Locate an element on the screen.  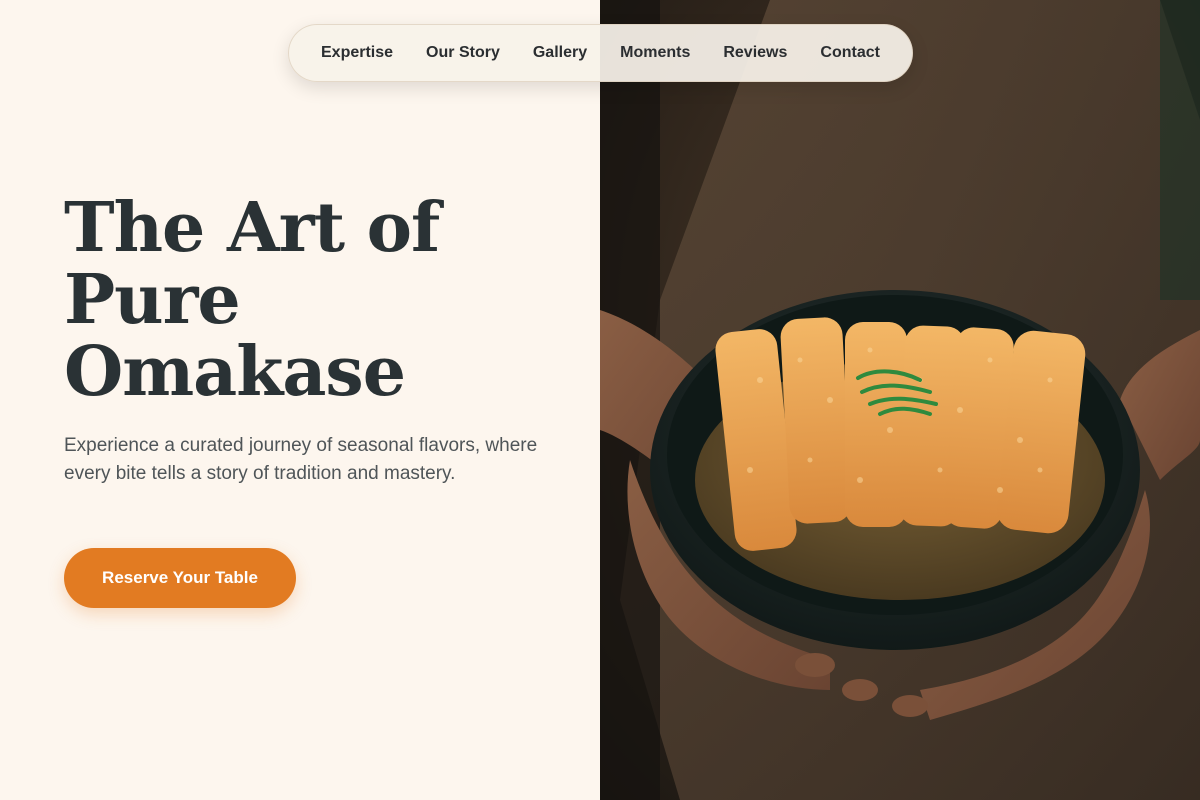
nav-link-contact: Contact is located at coordinates (850, 53).